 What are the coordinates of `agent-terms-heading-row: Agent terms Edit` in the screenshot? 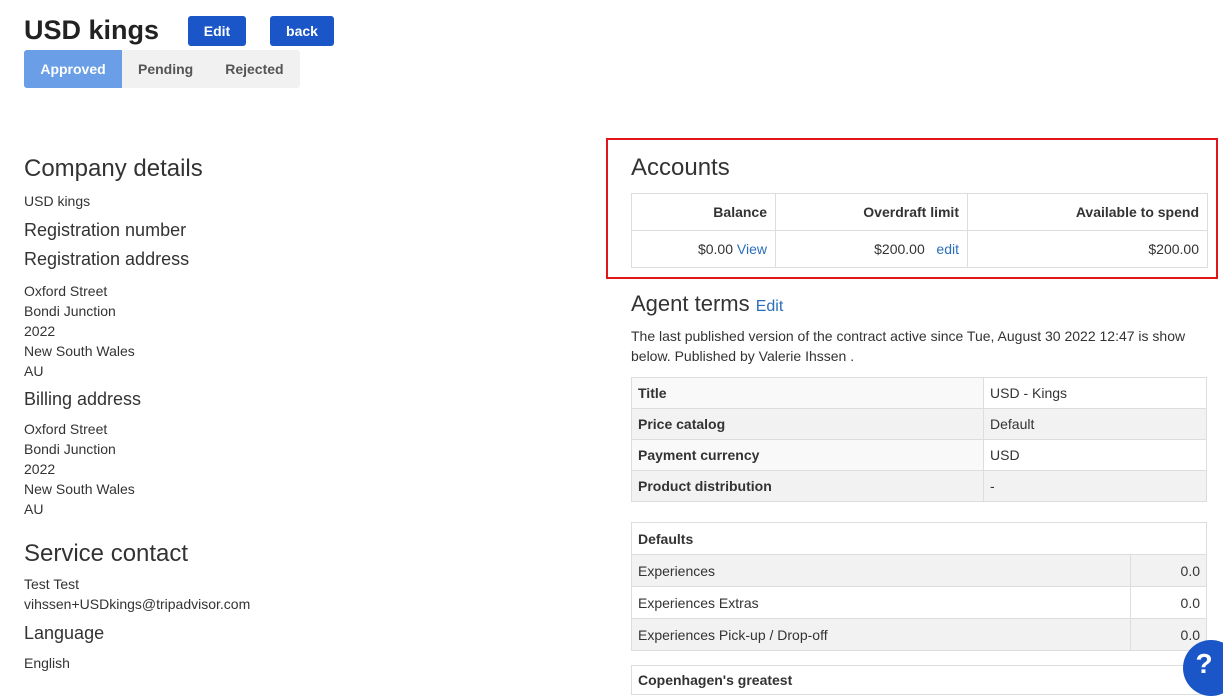 It's located at (918, 305).